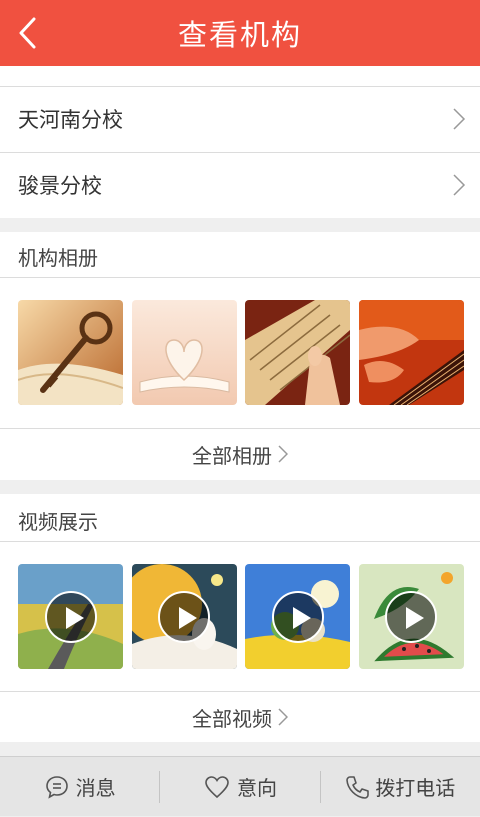  I want to click on key-on-book-image, so click(70, 352).